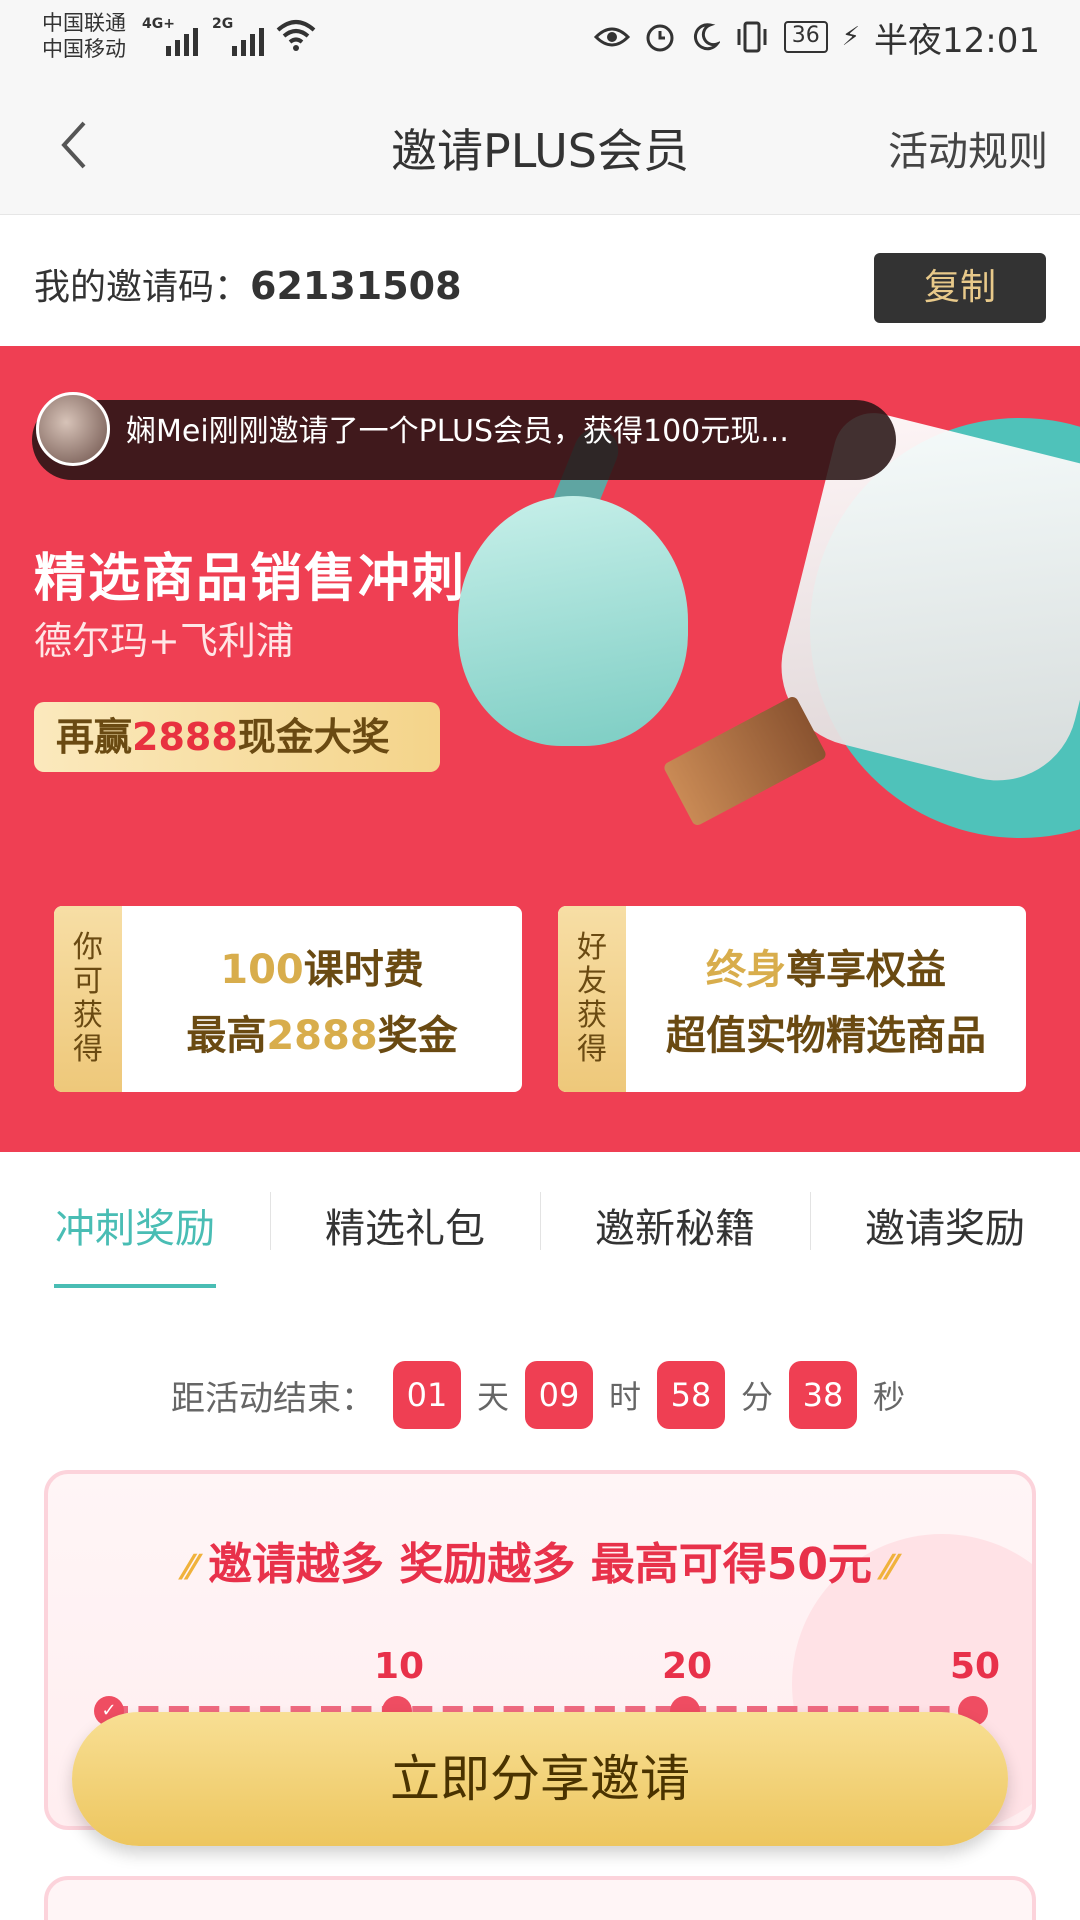 The width and height of the screenshot is (1080, 1920). I want to click on promo-prize-pill: 再赢2888现金大奖, so click(237, 737).